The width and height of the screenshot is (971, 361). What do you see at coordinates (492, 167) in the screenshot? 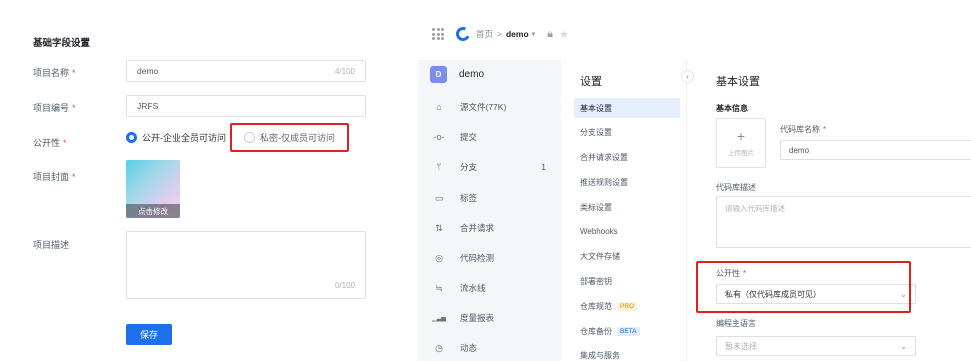
I see `sidebar-item-branches: ᛘ 分支 1` at bounding box center [492, 167].